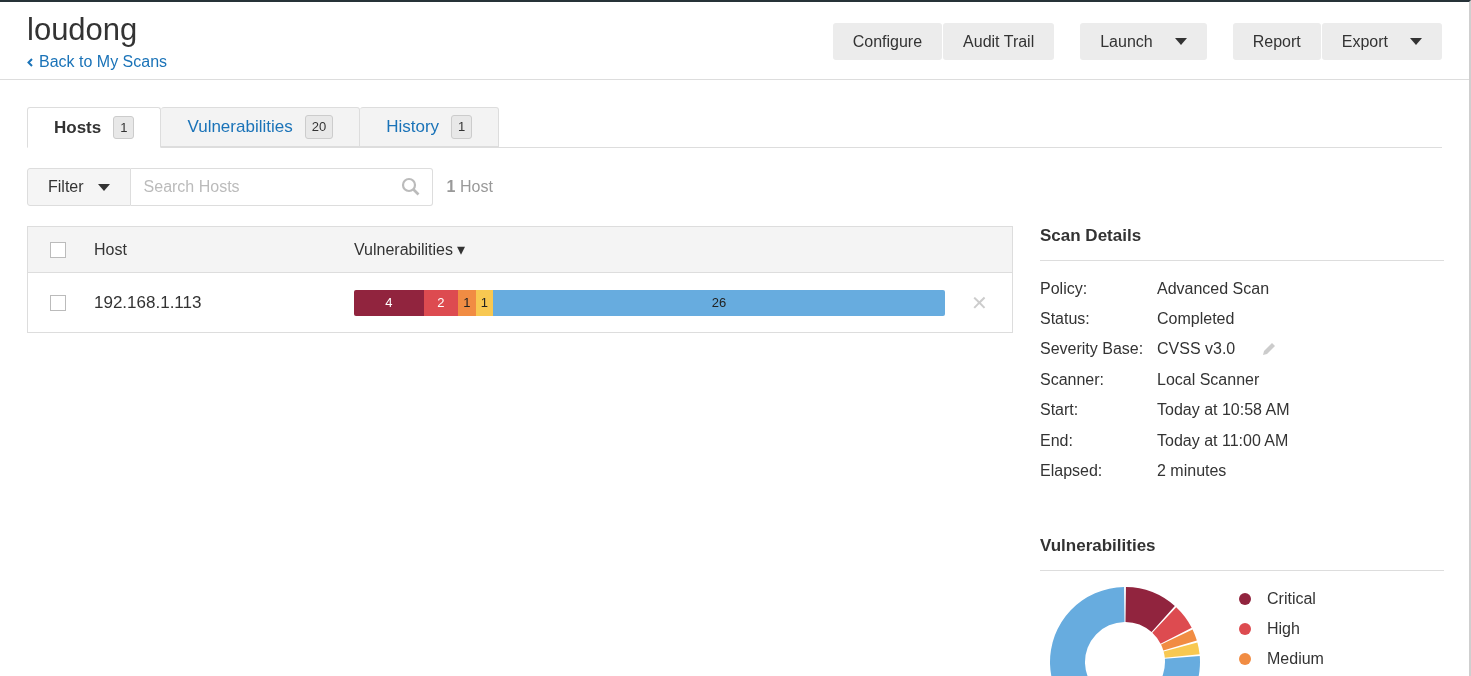 This screenshot has height=676, width=1471. Describe the element at coordinates (413, 127) in the screenshot. I see `tab-label: History` at that location.